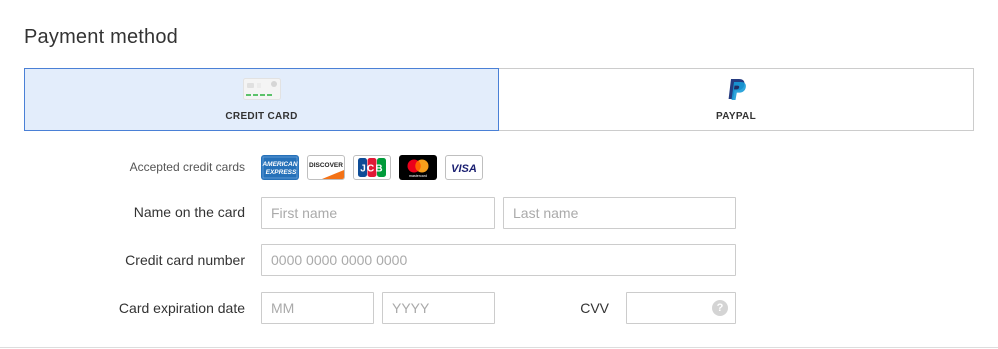 The height and width of the screenshot is (349, 998). I want to click on tab-credit-card: CREDIT CARD, so click(261, 99).